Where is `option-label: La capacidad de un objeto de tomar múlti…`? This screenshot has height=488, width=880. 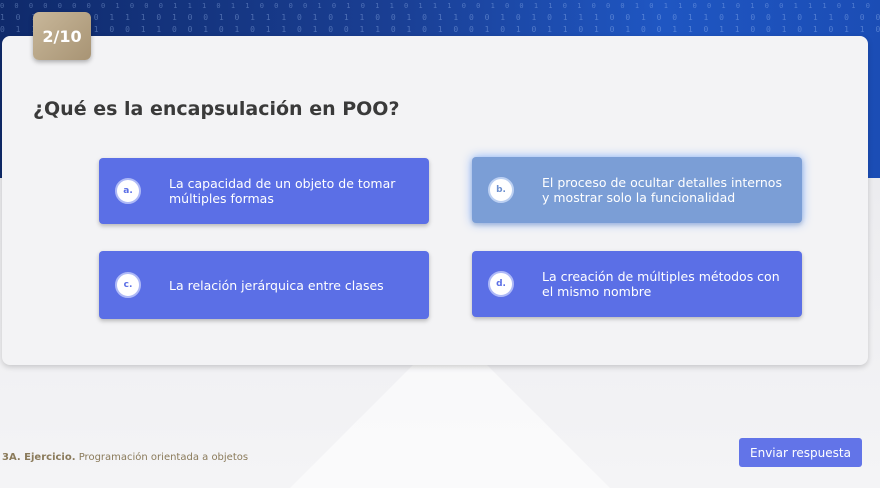 option-label: La capacidad de un objeto de tomar múlti… is located at coordinates (282, 191).